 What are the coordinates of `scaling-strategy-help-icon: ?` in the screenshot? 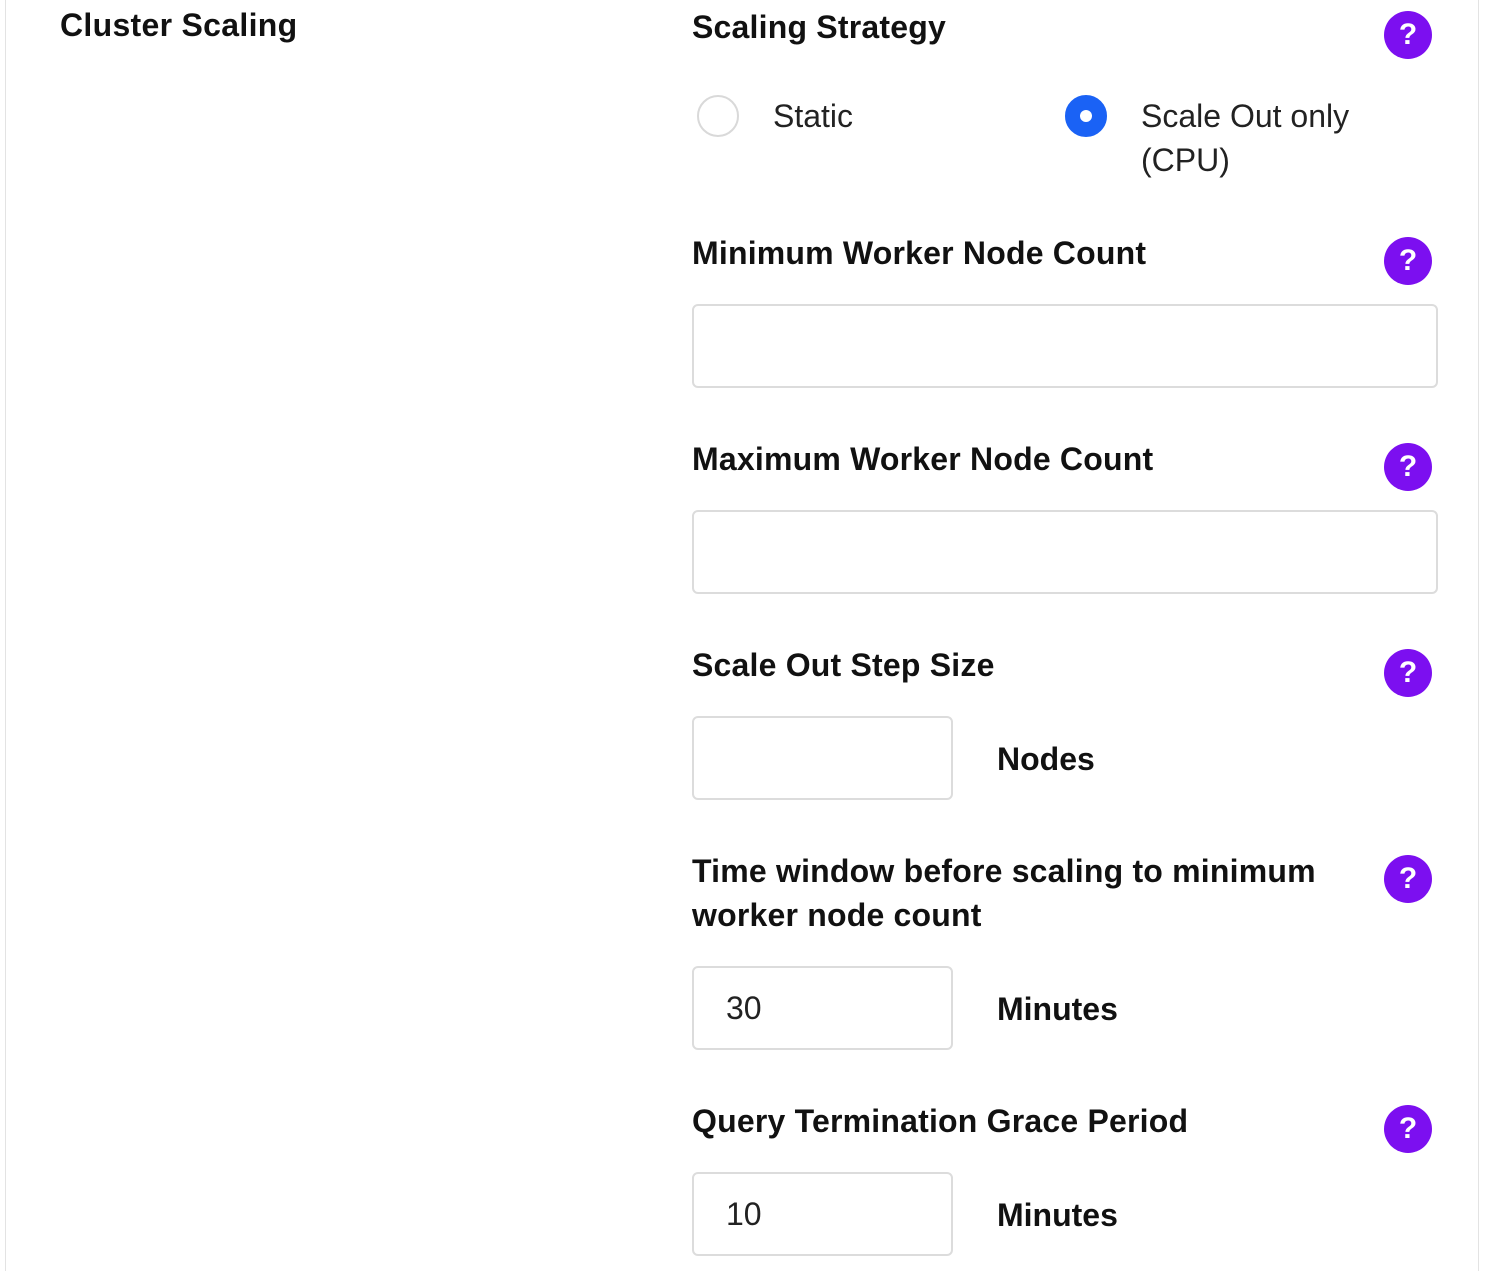 It's located at (1408, 35).